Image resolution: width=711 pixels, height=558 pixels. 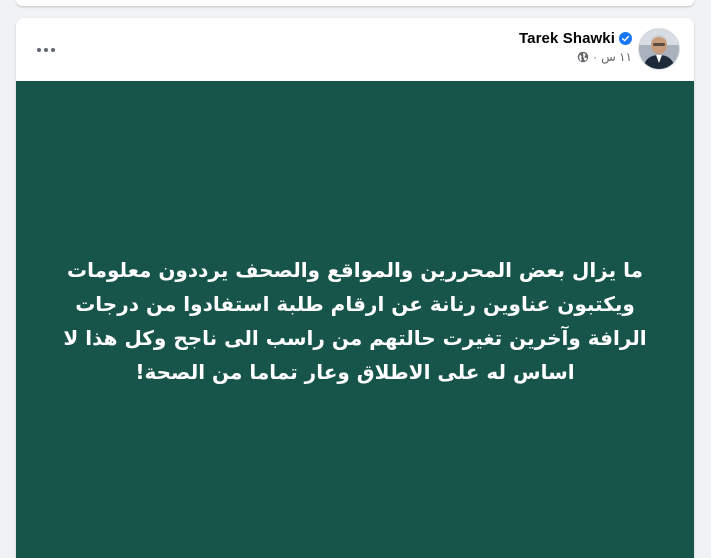 I want to click on globe-icon, so click(x=583, y=57).